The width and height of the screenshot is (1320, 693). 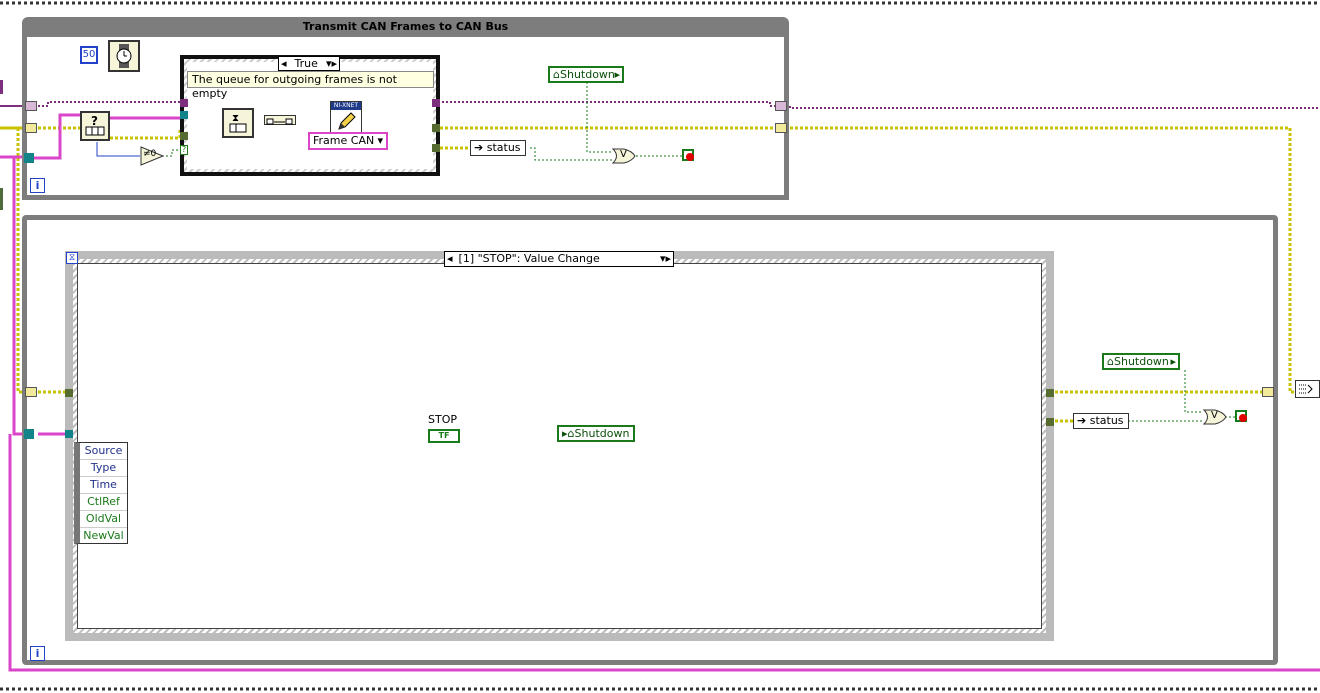 I want to click on top-loop-title: Transmit CAN Frames to CAN Bus, so click(x=405, y=26).